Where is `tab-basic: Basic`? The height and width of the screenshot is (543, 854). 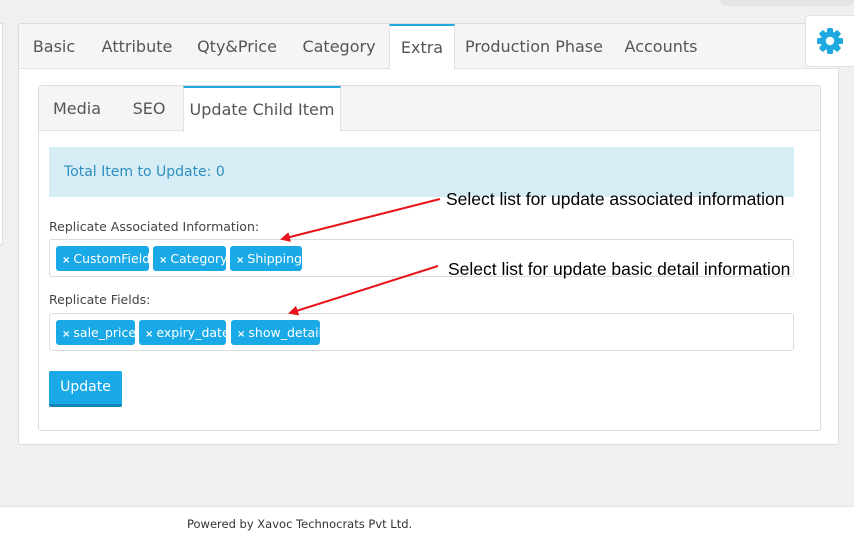
tab-basic: Basic is located at coordinates (54, 46).